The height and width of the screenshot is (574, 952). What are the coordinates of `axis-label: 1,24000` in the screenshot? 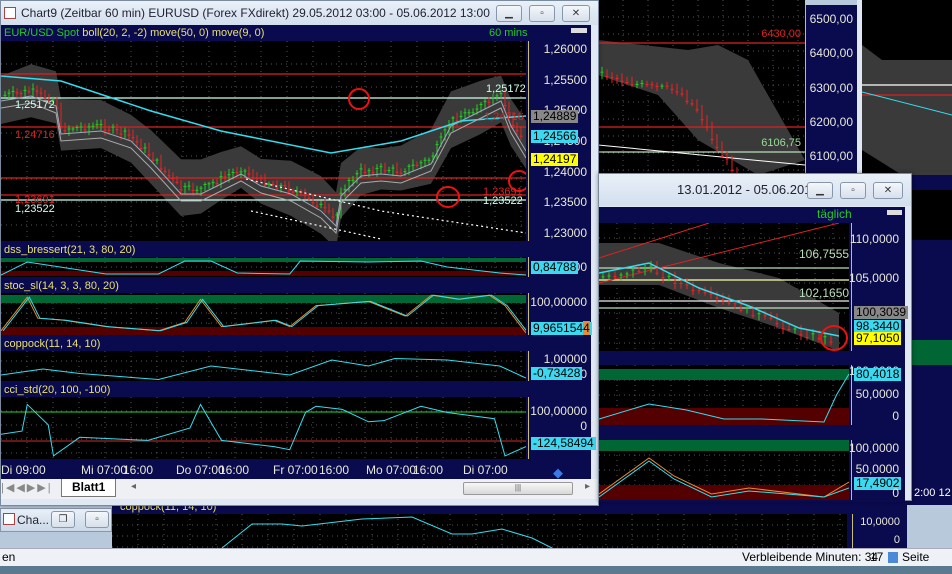 It's located at (565, 172).